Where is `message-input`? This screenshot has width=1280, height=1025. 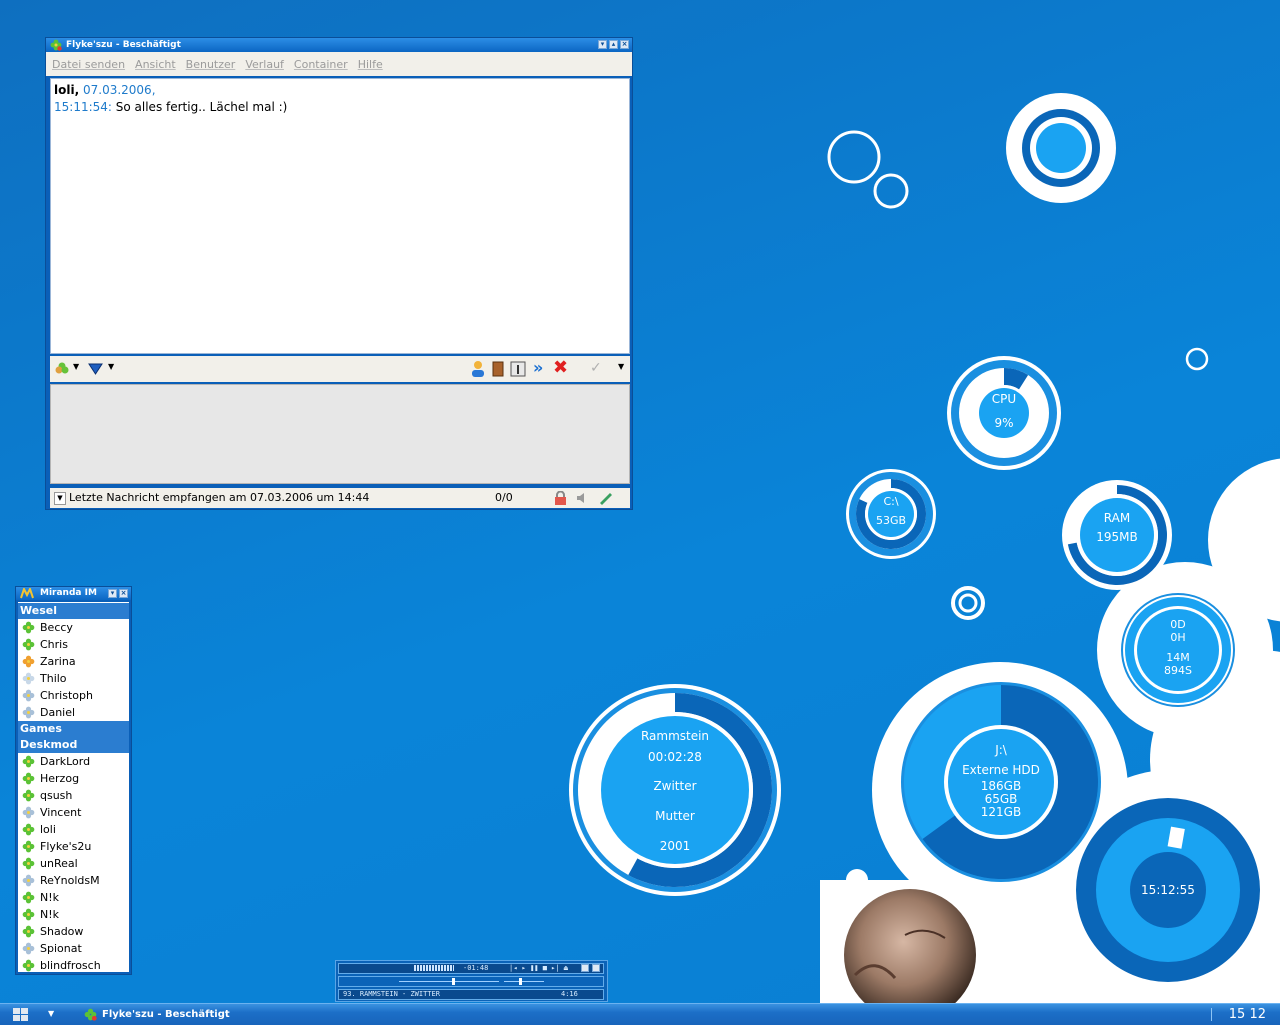 message-input is located at coordinates (340, 434).